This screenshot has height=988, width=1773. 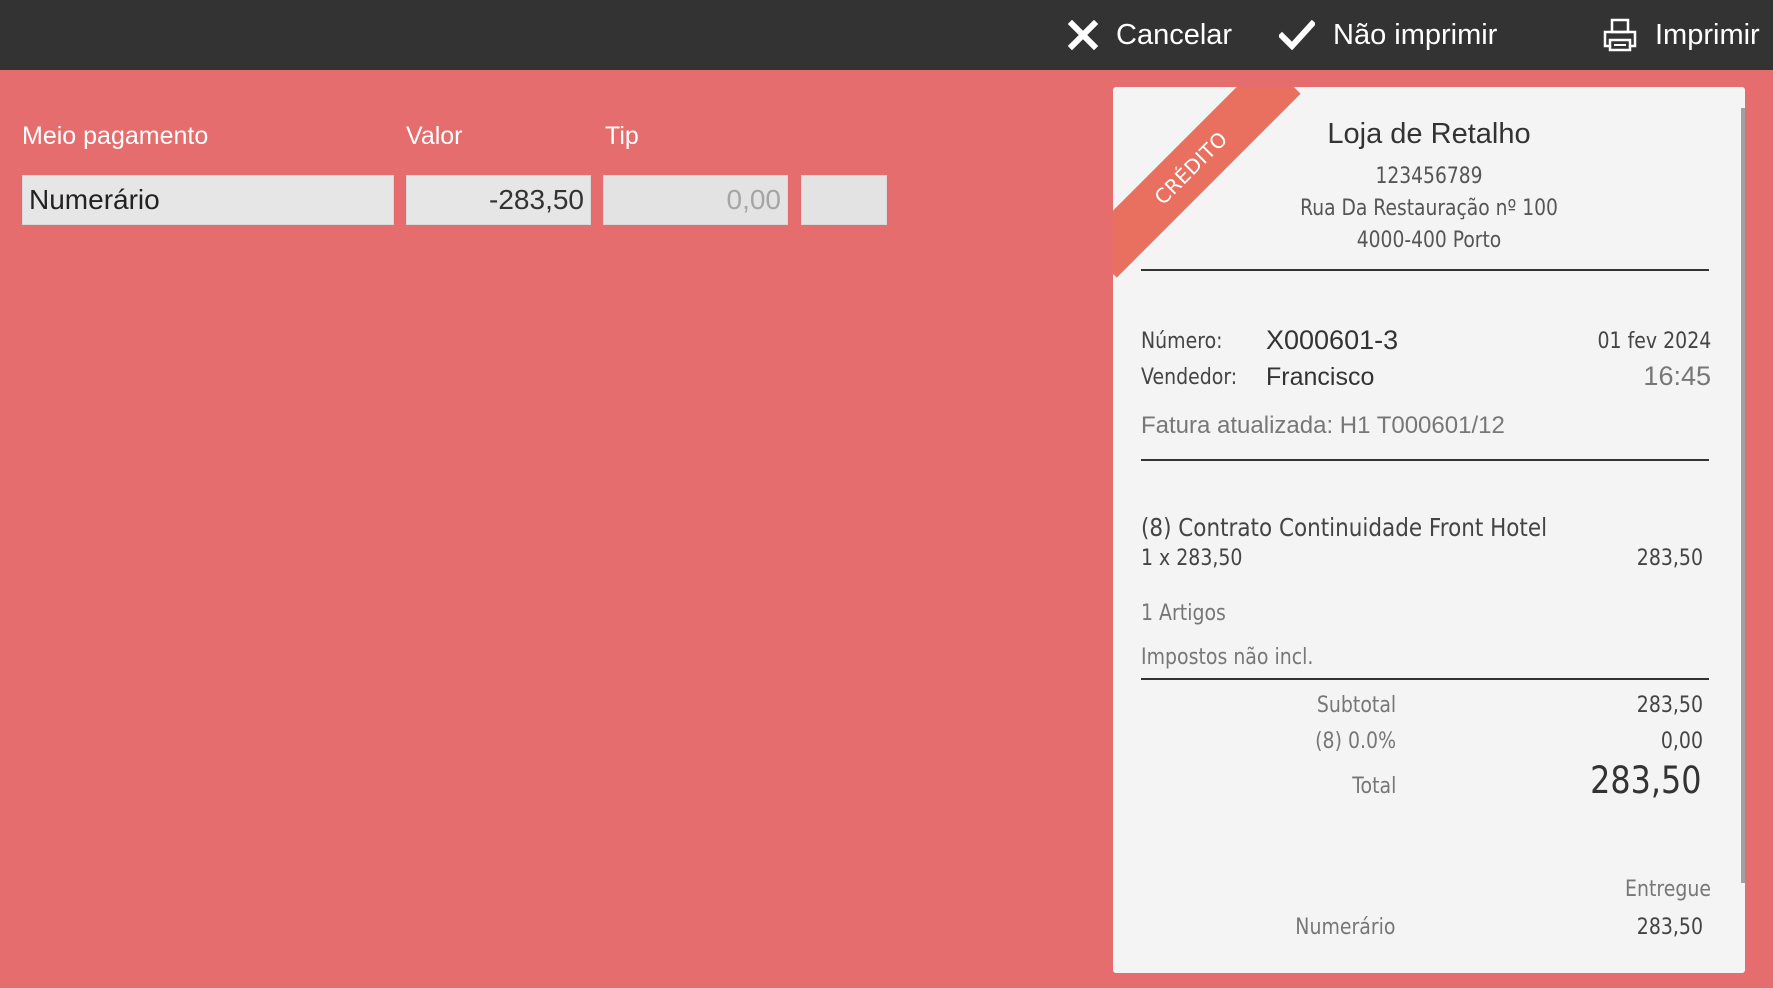 What do you see at coordinates (498, 200) in the screenshot?
I see `payment-amount-field: -283,50` at bounding box center [498, 200].